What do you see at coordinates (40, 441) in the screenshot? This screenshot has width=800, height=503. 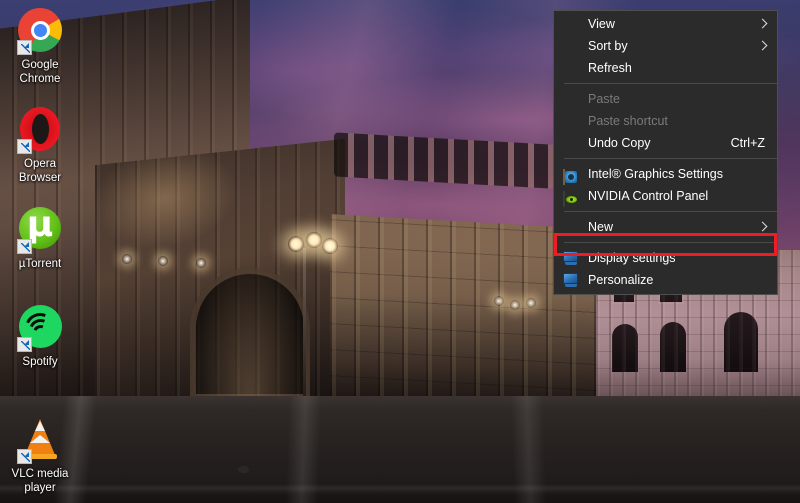 I see `vlc-cone-icon` at bounding box center [40, 441].